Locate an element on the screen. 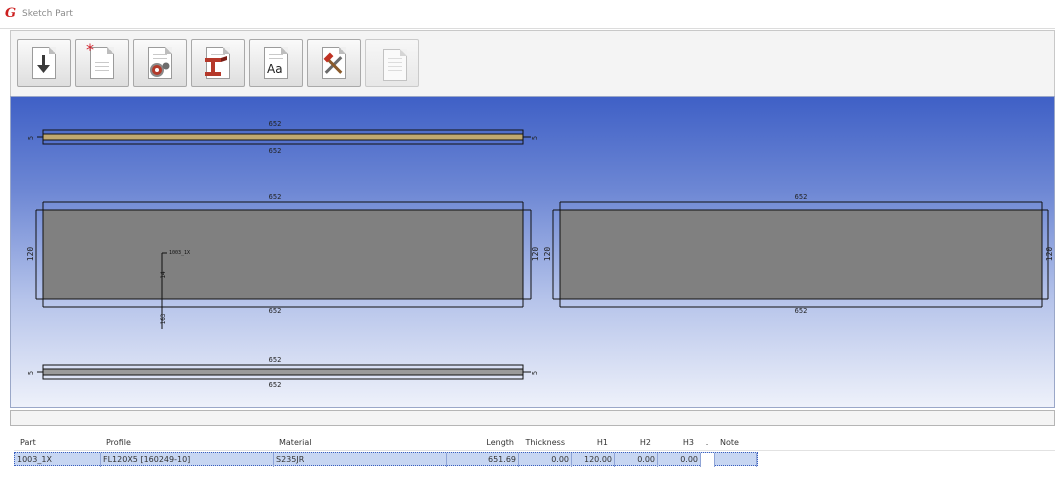 The width and height of the screenshot is (1055, 486). bottom-view-left-dim: 5 is located at coordinates (31, 373).